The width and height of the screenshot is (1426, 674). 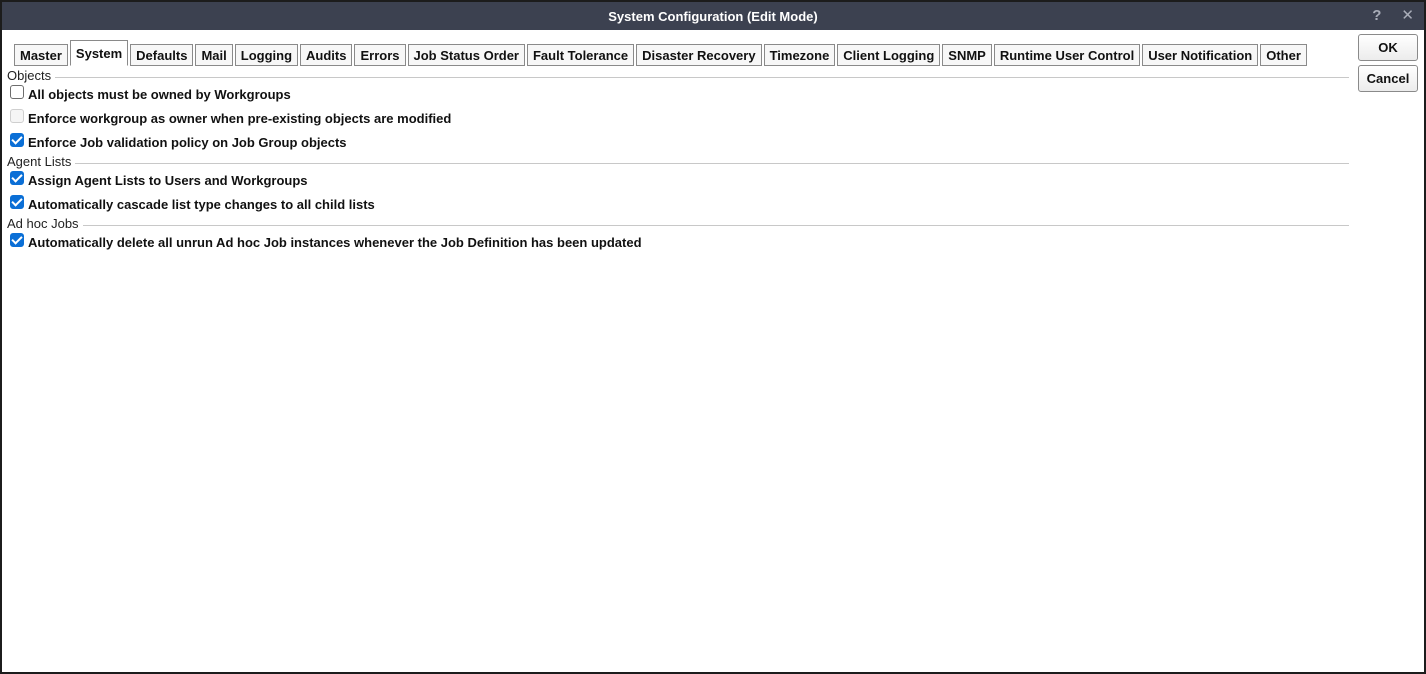 What do you see at coordinates (1388, 78) in the screenshot?
I see `cancel-button: Cancel` at bounding box center [1388, 78].